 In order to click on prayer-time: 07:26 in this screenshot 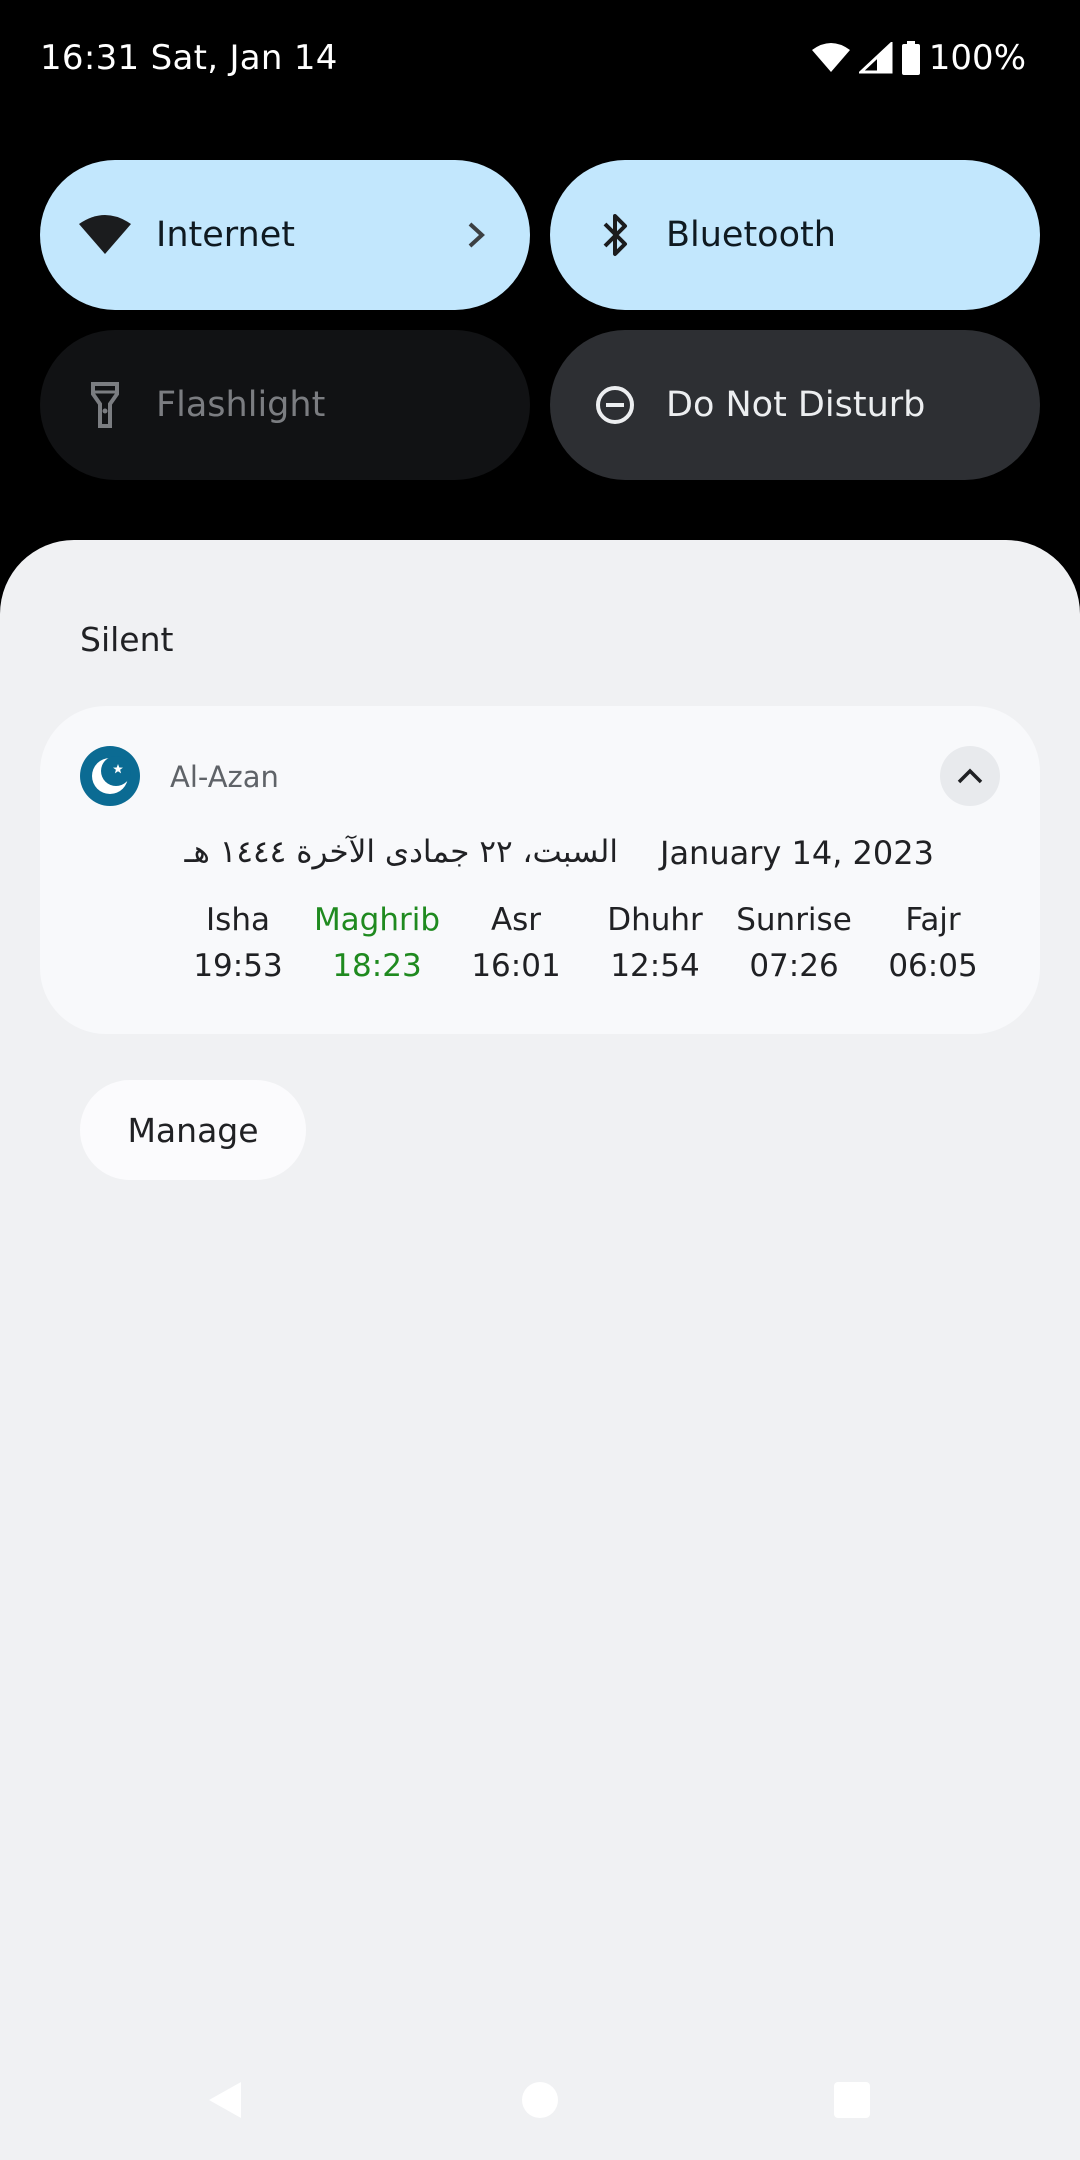, I will do `click(794, 966)`.